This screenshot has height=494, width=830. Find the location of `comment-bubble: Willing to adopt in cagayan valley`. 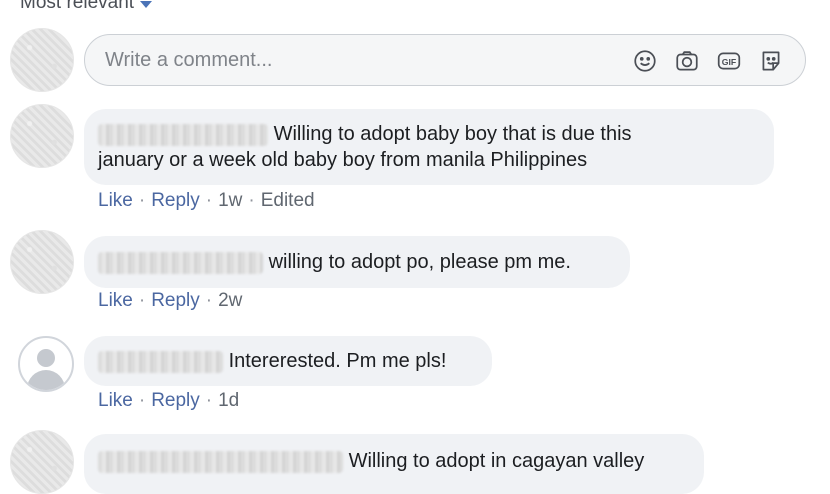

comment-bubble: Willing to adopt in cagayan valley is located at coordinates (394, 464).